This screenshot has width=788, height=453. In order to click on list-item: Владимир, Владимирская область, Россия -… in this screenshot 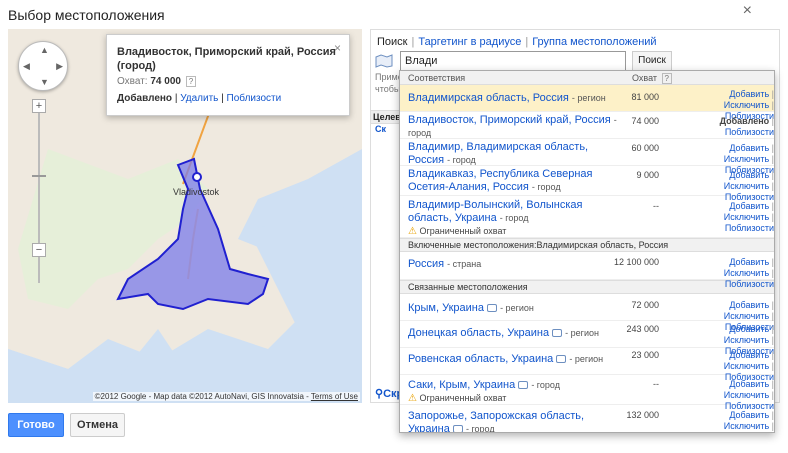, I will do `click(587, 157)`.